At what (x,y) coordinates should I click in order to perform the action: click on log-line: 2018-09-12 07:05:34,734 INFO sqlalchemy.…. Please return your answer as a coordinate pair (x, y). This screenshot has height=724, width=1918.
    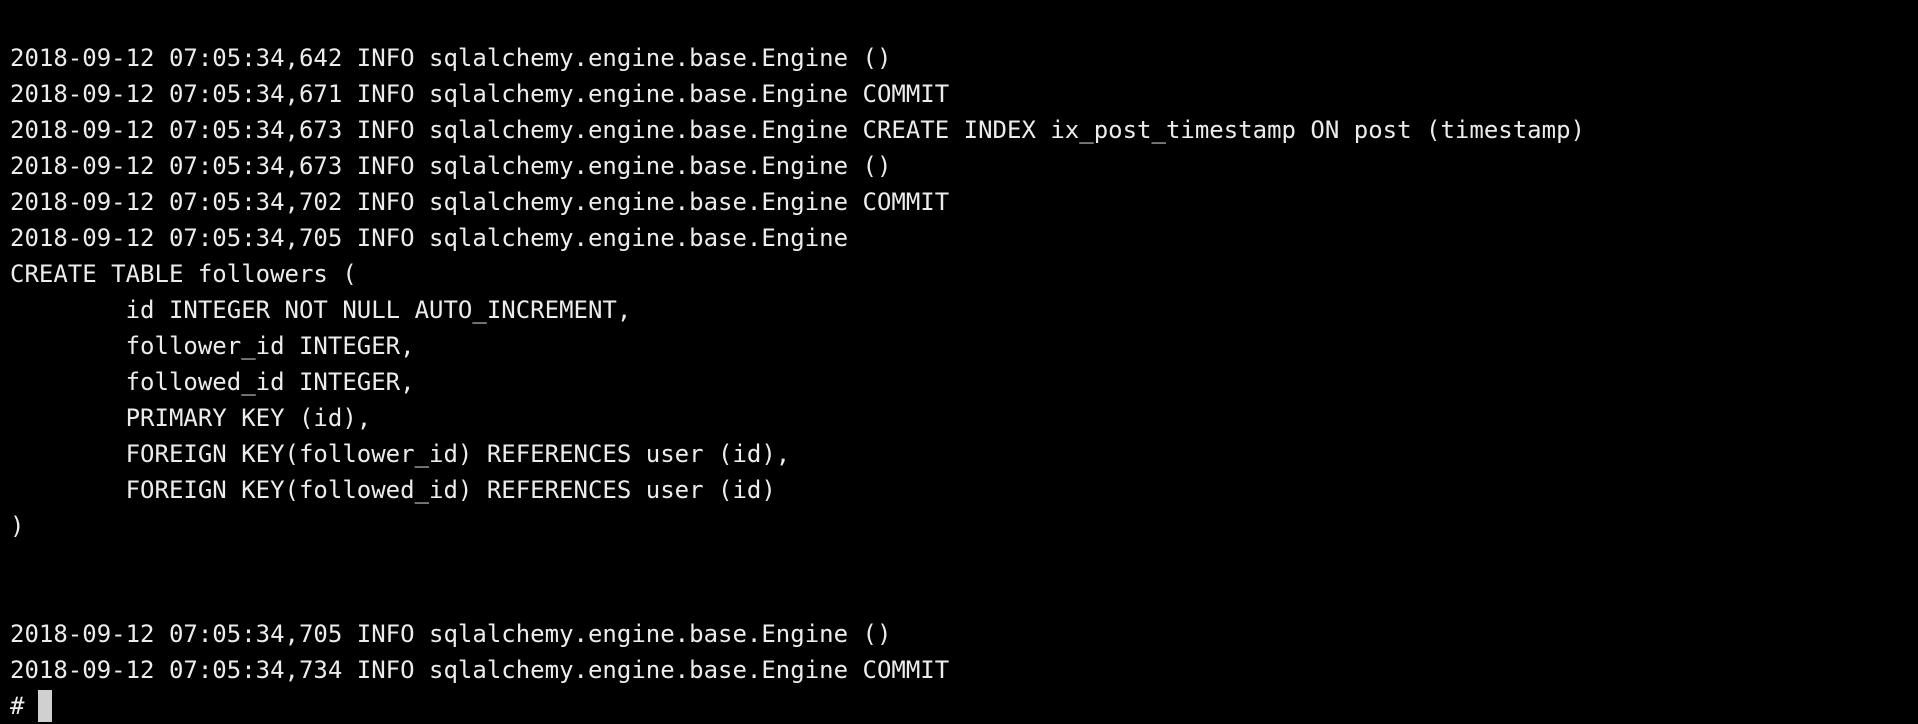
    Looking at the image, I should click on (480, 670).